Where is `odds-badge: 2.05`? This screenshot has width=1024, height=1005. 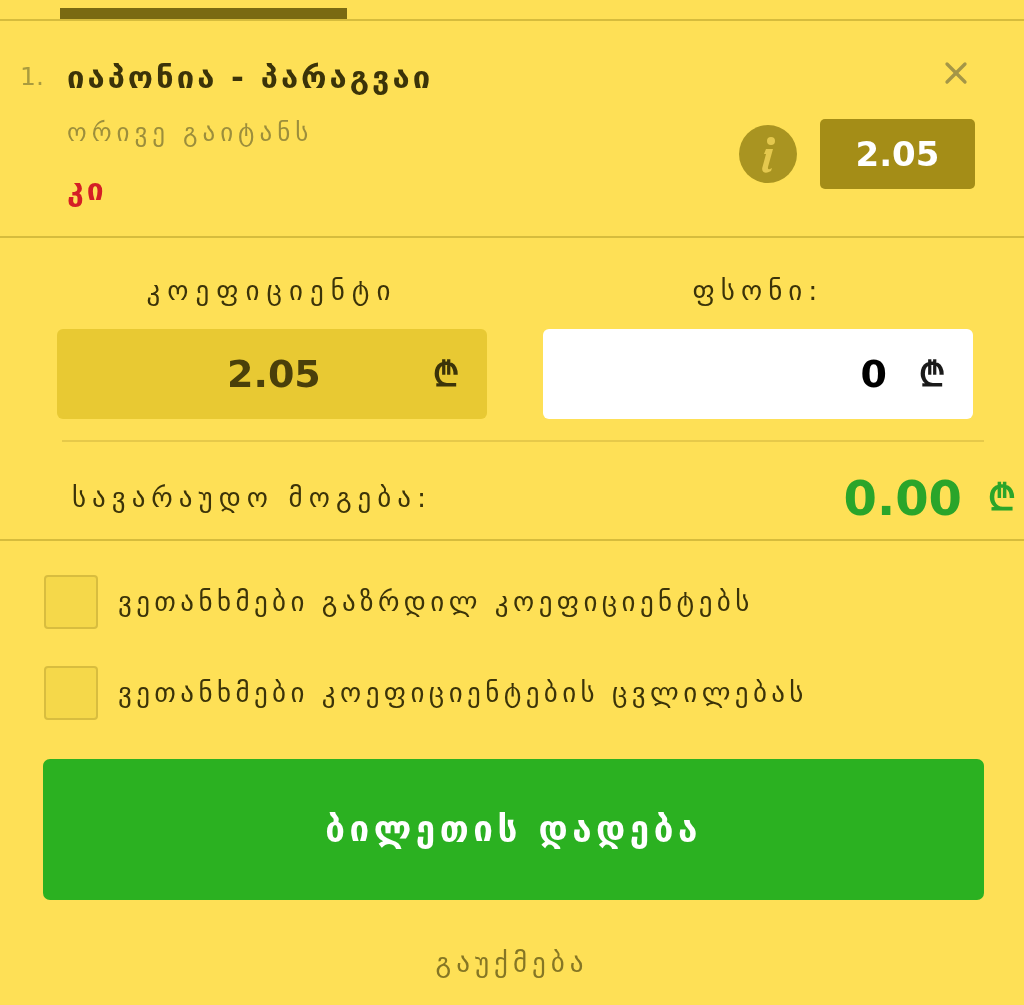 odds-badge: 2.05 is located at coordinates (897, 154).